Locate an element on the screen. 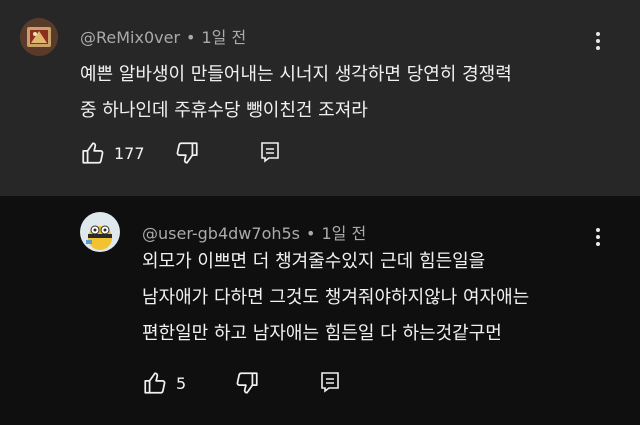 This screenshot has width=640, height=425. like-count: 177 is located at coordinates (129, 153).